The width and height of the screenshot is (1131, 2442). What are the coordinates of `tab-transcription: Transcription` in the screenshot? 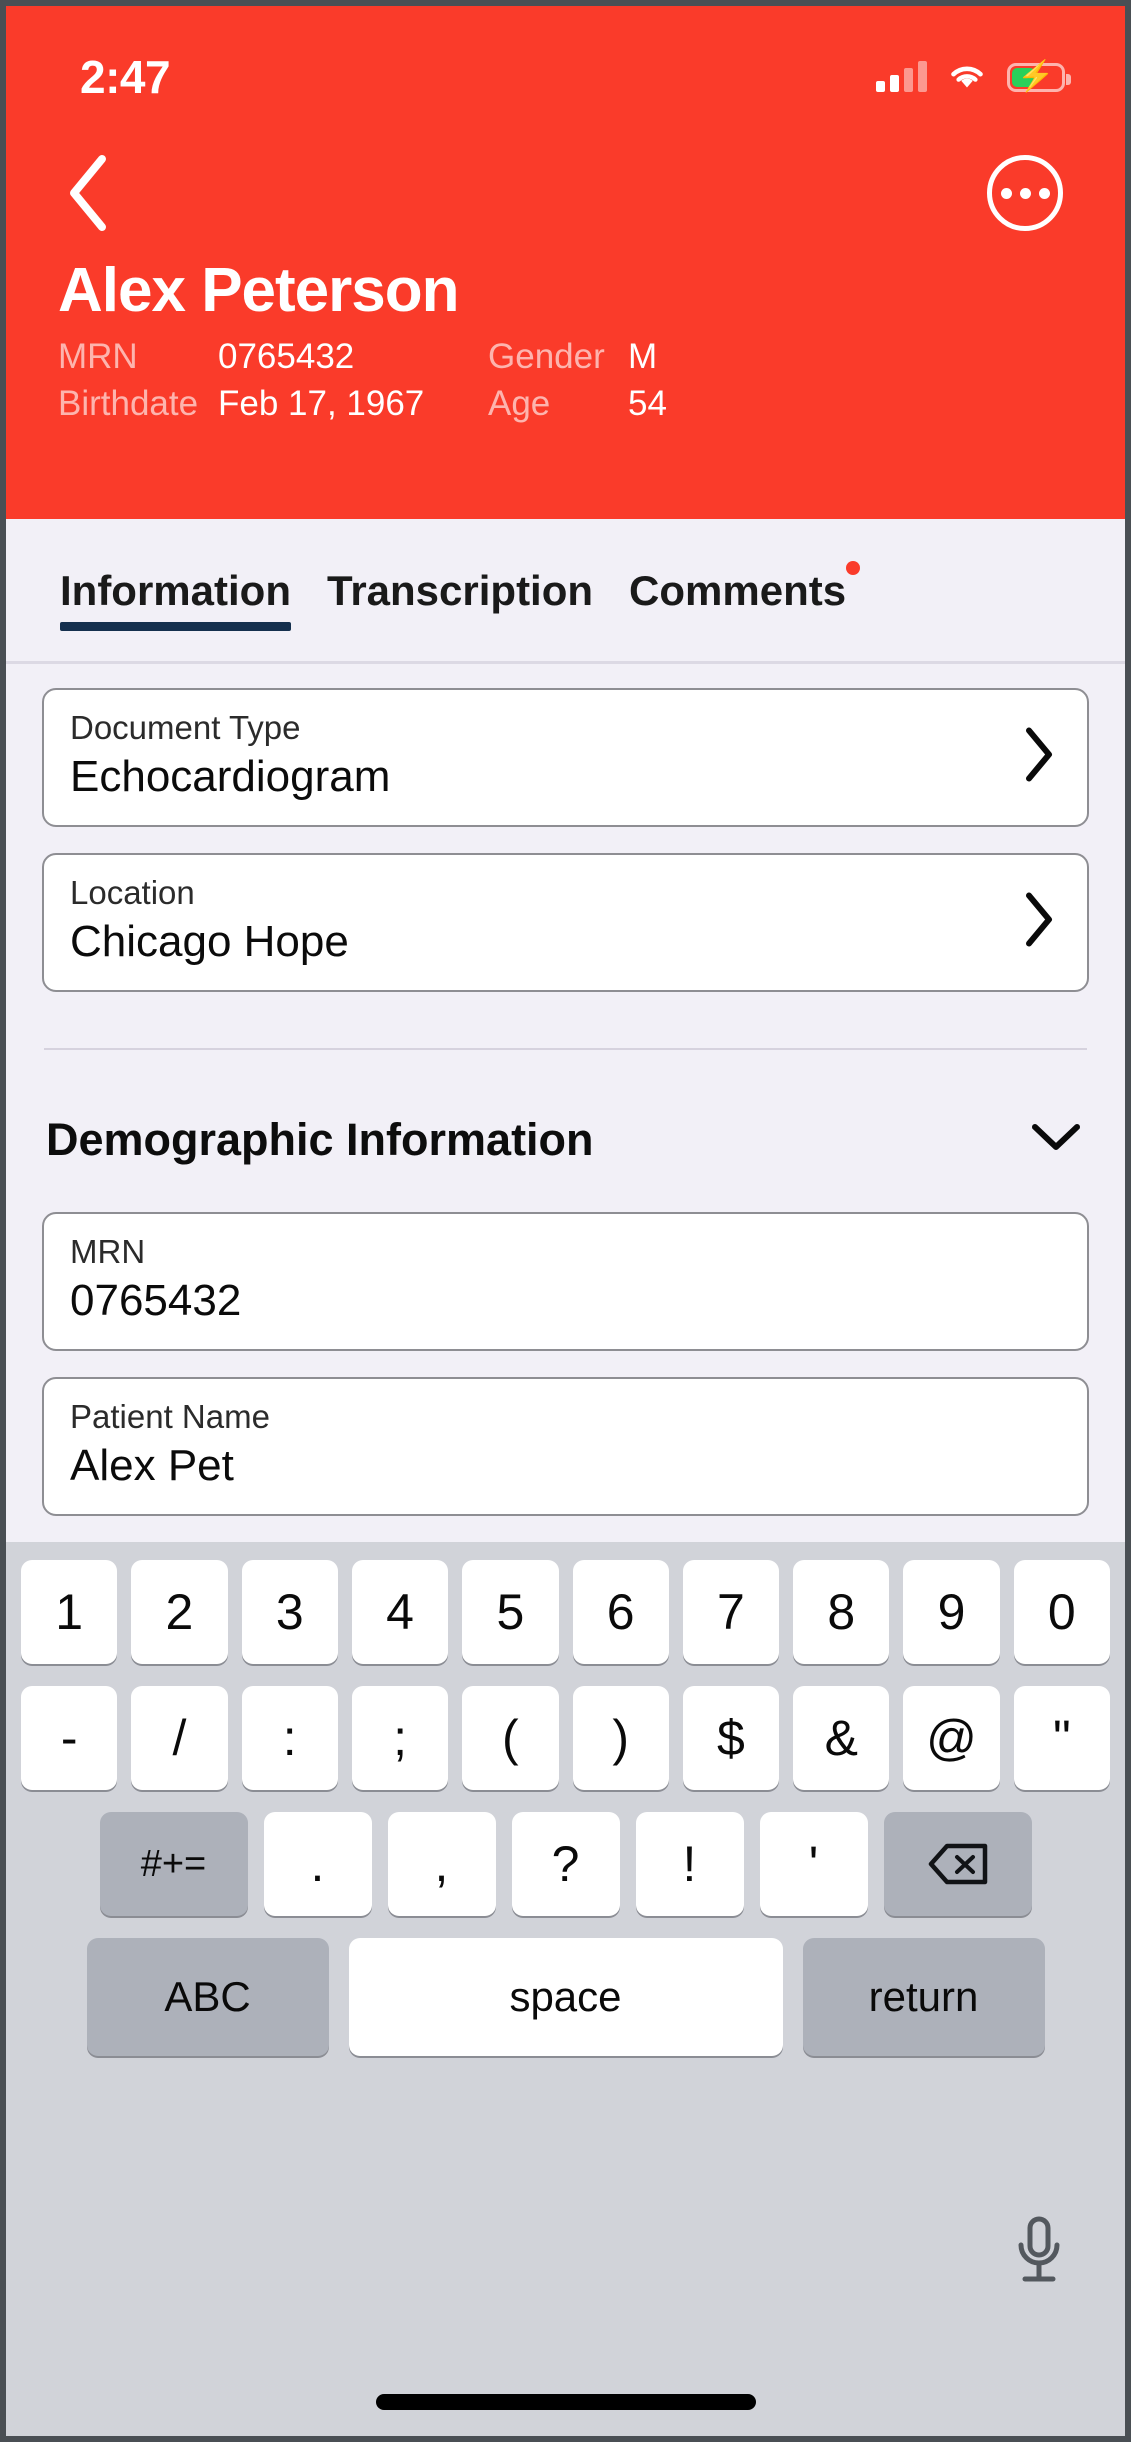 It's located at (460, 599).